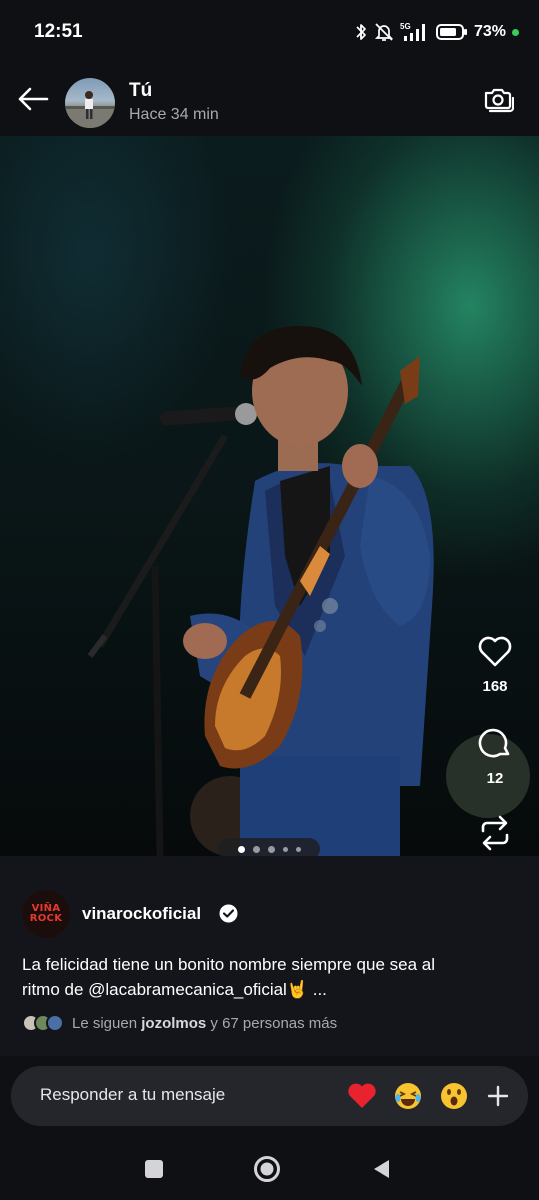 The image size is (539, 1200). Describe the element at coordinates (107, 1023) in the screenshot. I see `followers-prefix: Le siguen` at that location.